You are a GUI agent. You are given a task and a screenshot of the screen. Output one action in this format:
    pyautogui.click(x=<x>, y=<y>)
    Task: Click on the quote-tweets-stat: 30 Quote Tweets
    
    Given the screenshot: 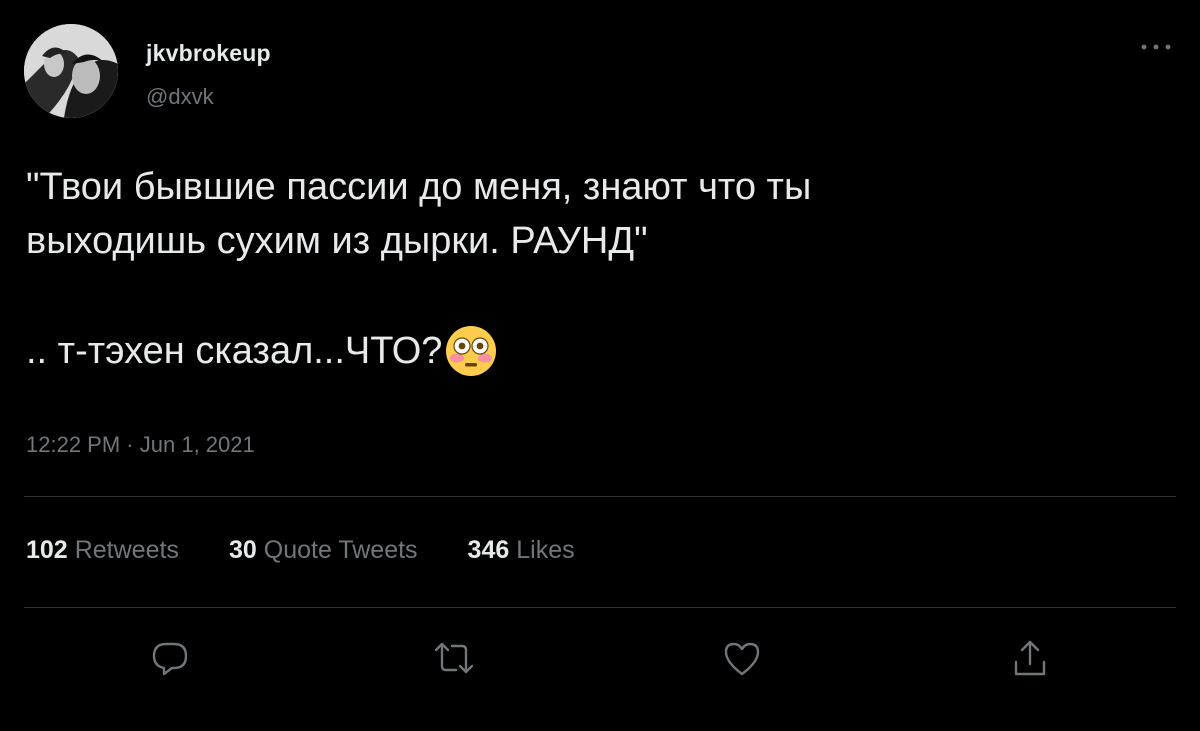 What is the action you would take?
    pyautogui.click(x=323, y=550)
    